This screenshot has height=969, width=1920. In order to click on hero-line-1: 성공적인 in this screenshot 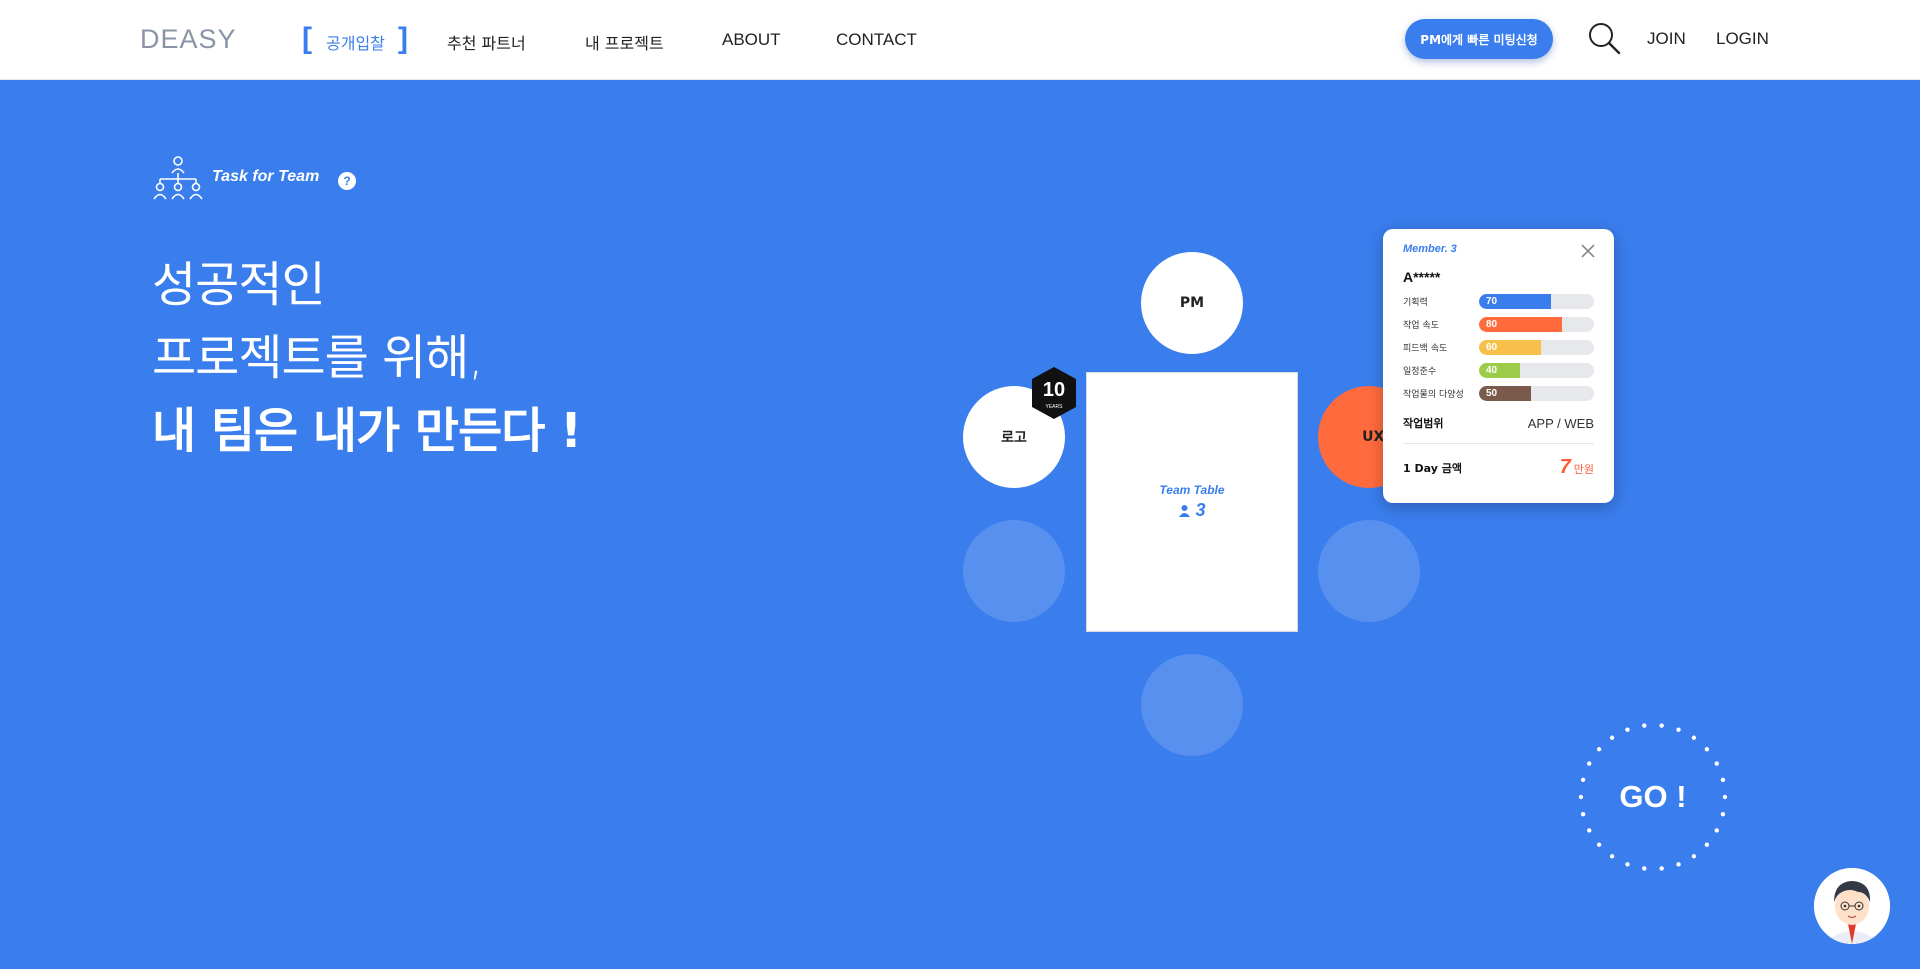, I will do `click(239, 285)`.